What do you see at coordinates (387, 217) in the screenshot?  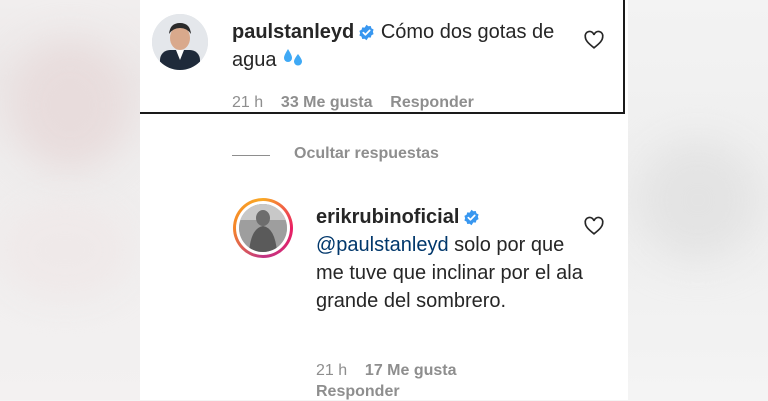 I see `username-link: erikrubinoficial` at bounding box center [387, 217].